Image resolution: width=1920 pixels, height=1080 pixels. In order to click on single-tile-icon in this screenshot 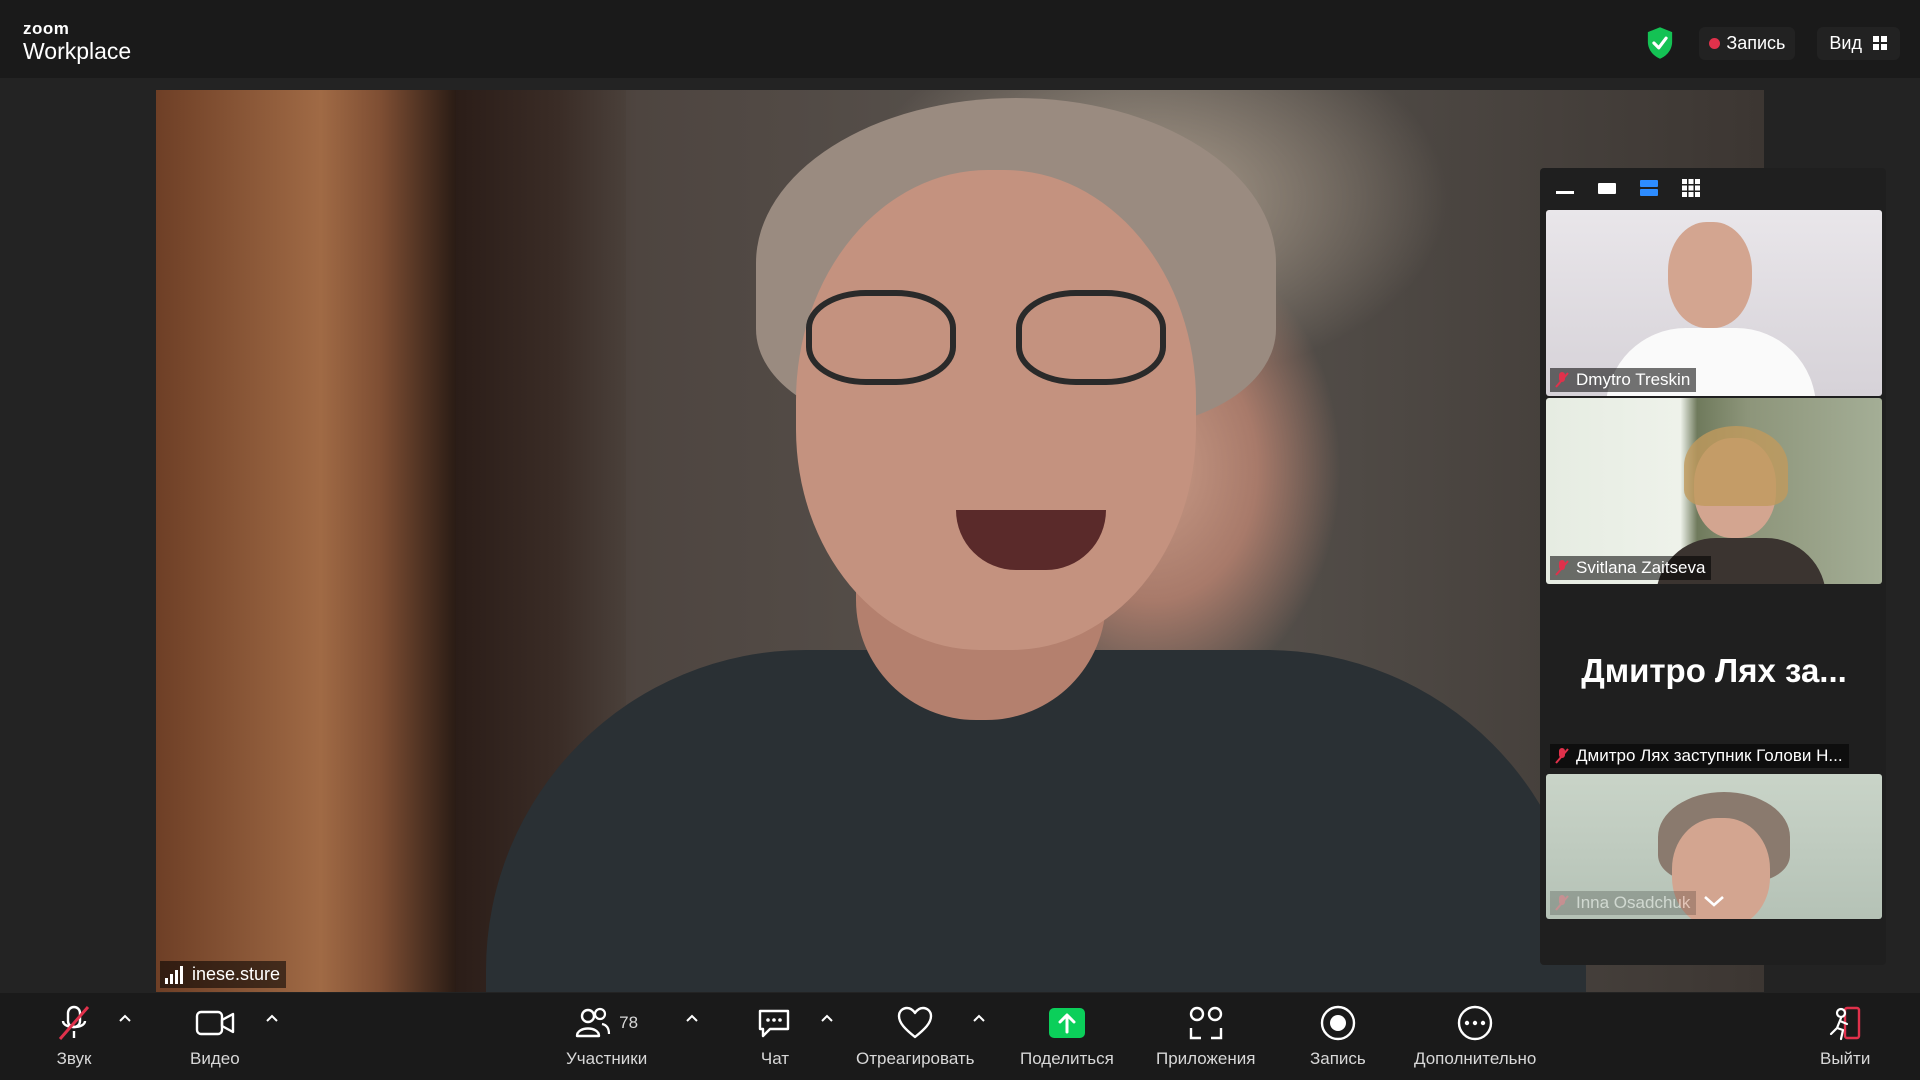, I will do `click(1607, 188)`.